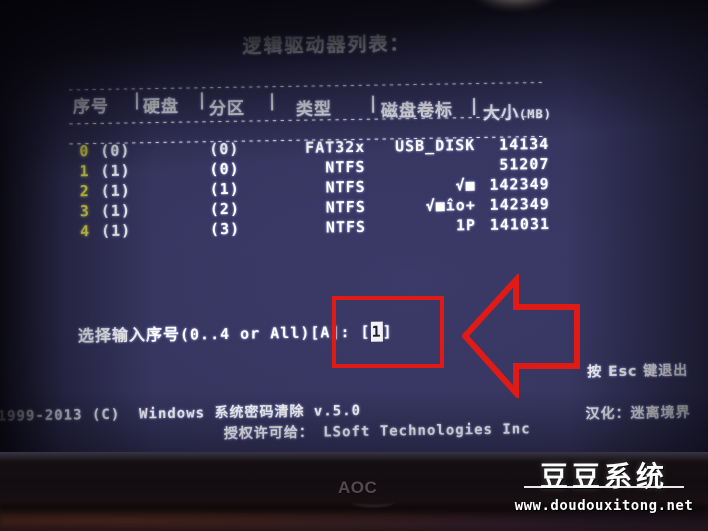 Image resolution: width=708 pixels, height=531 pixels. I want to click on cell-partition: (2), so click(225, 209).